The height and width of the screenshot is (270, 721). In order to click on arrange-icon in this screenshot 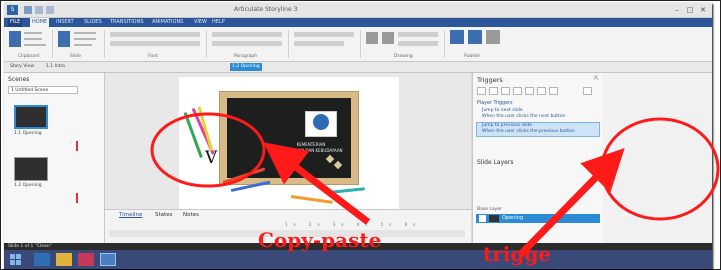, I will do `click(372, 38)`.